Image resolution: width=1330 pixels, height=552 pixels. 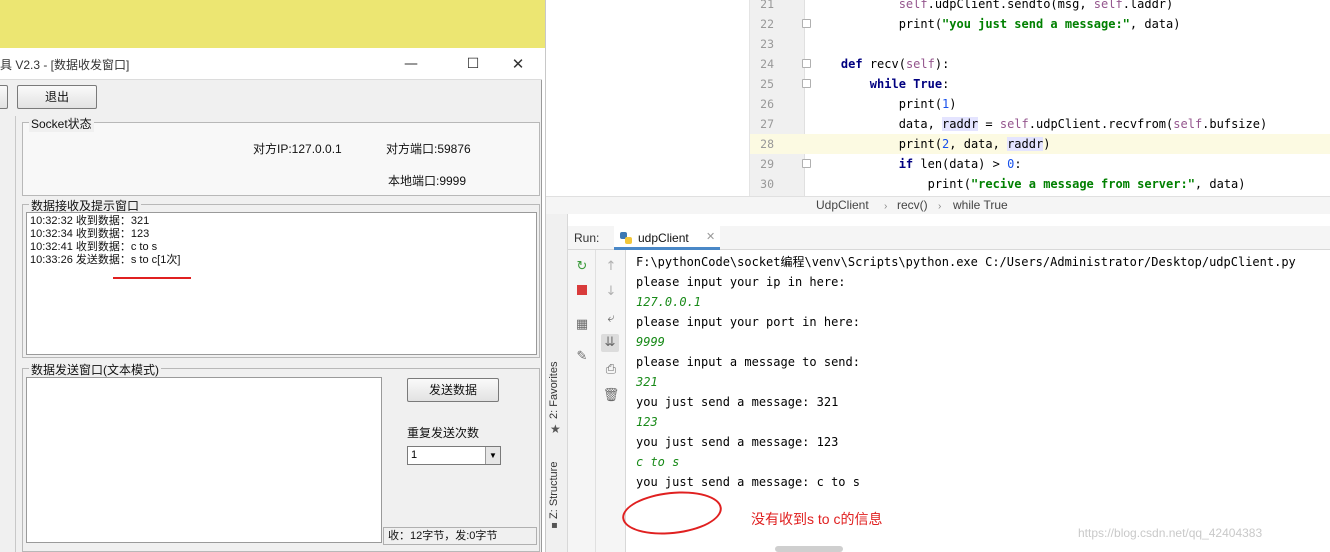 What do you see at coordinates (663, 238) in the screenshot?
I see `run-tab-label: udpClient` at bounding box center [663, 238].